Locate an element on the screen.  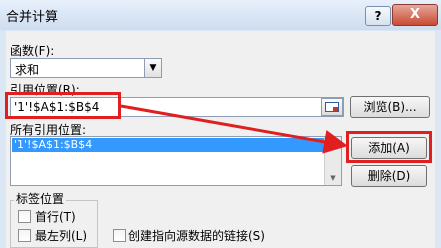
label-position-group-label: 标签位置 is located at coordinates (40, 198).